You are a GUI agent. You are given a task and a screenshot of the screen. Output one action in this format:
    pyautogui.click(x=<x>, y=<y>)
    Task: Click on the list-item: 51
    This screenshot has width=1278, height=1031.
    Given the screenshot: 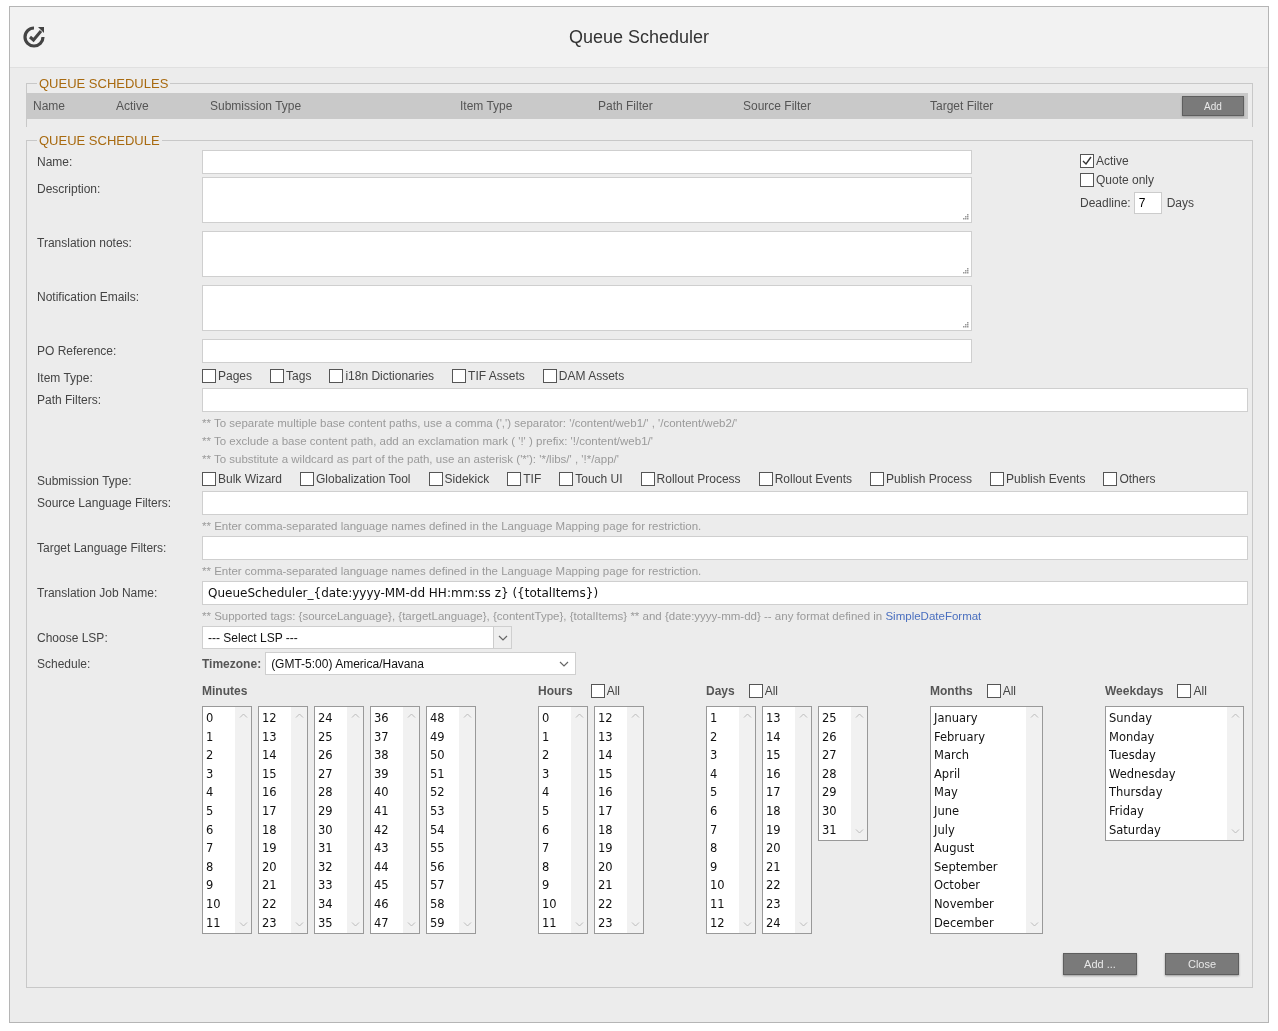 What is the action you would take?
    pyautogui.click(x=444, y=774)
    